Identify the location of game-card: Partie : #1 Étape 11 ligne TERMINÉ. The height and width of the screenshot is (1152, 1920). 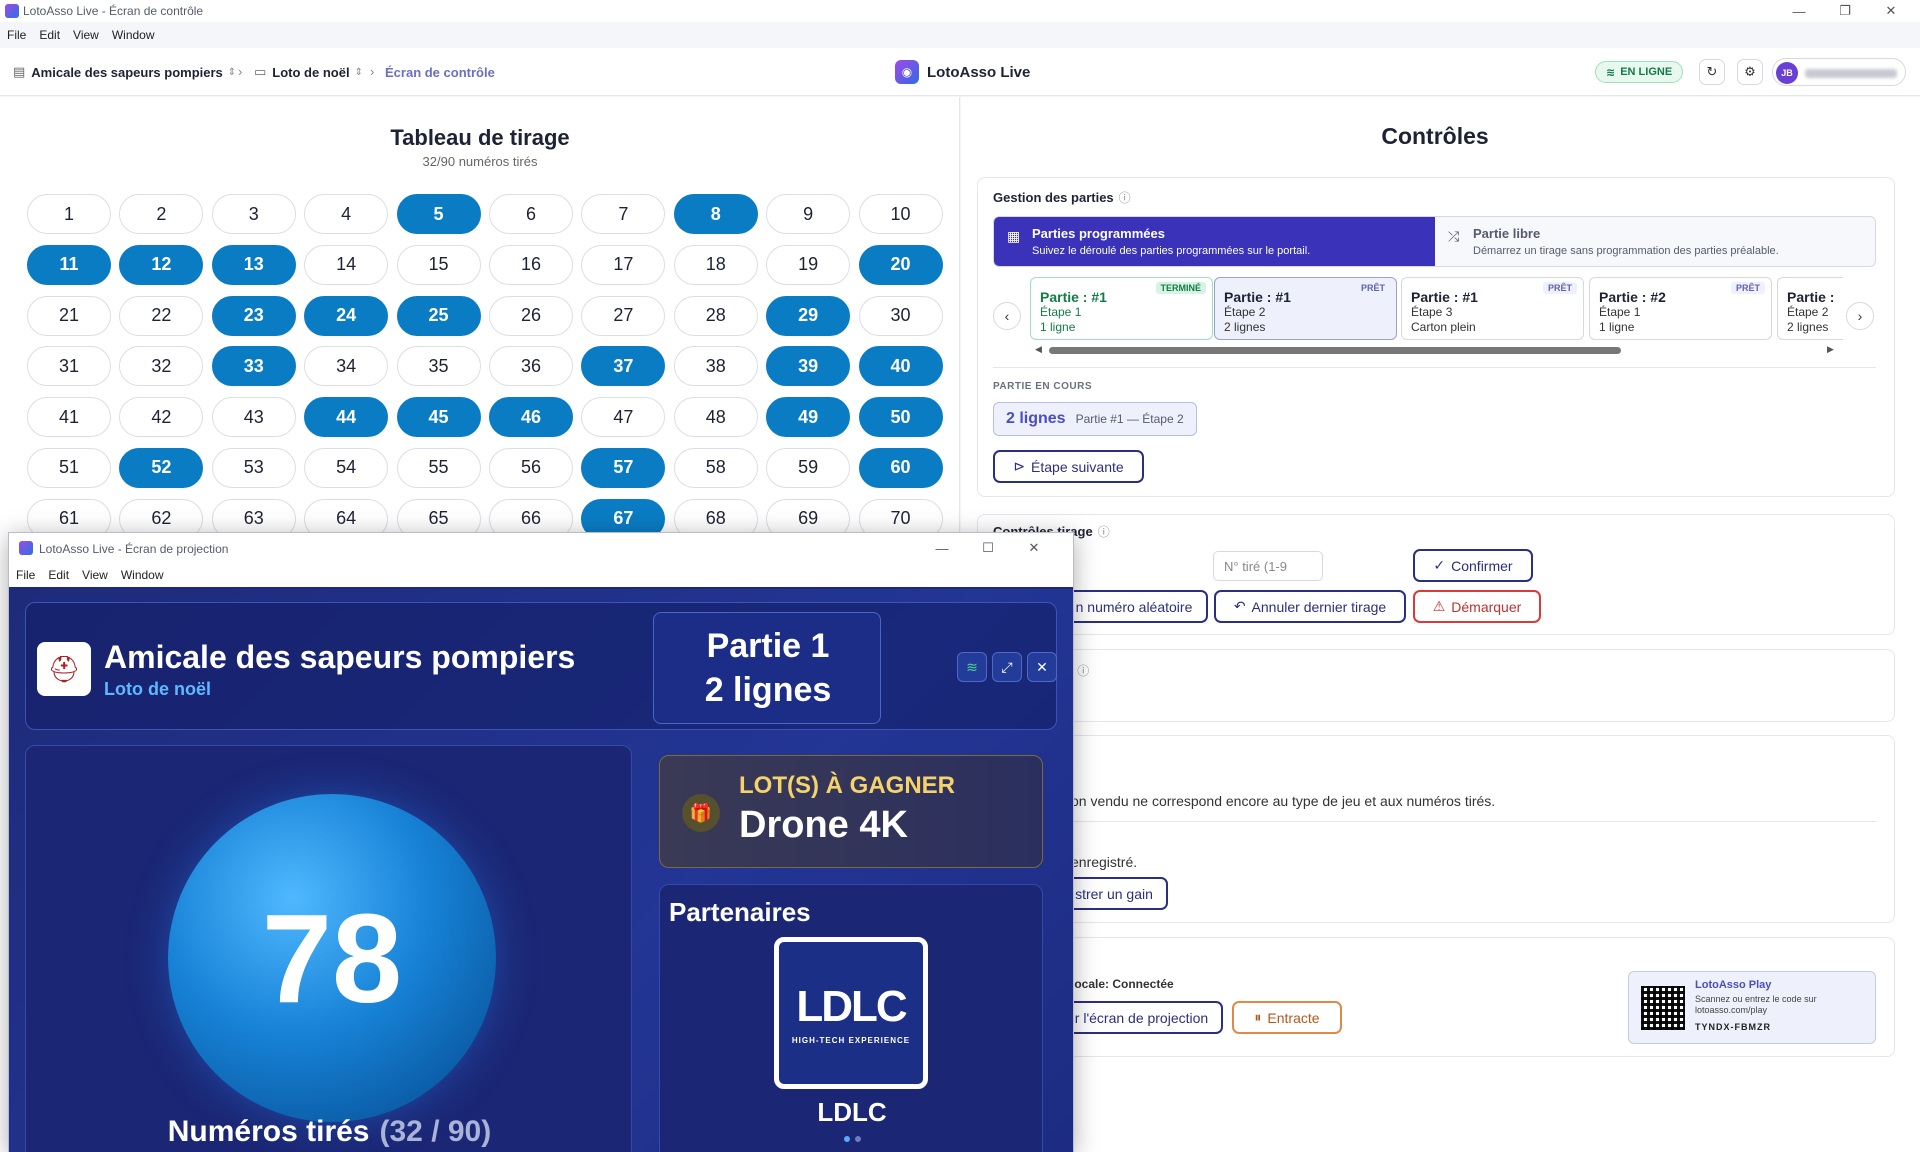
(1121, 308).